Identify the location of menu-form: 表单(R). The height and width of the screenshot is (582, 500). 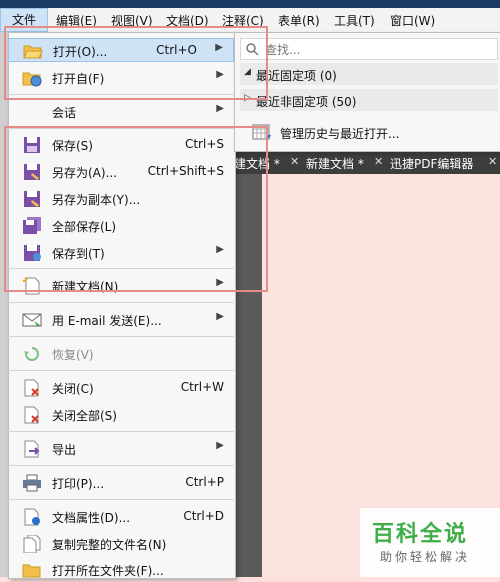
(299, 20).